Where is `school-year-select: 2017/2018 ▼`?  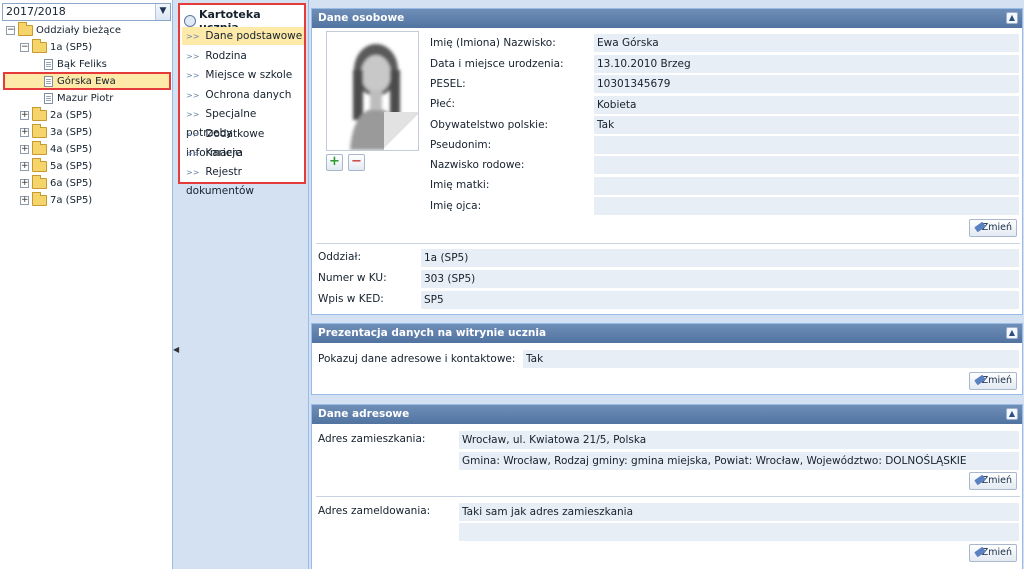 school-year-select: 2017/2018 ▼ is located at coordinates (86, 12).